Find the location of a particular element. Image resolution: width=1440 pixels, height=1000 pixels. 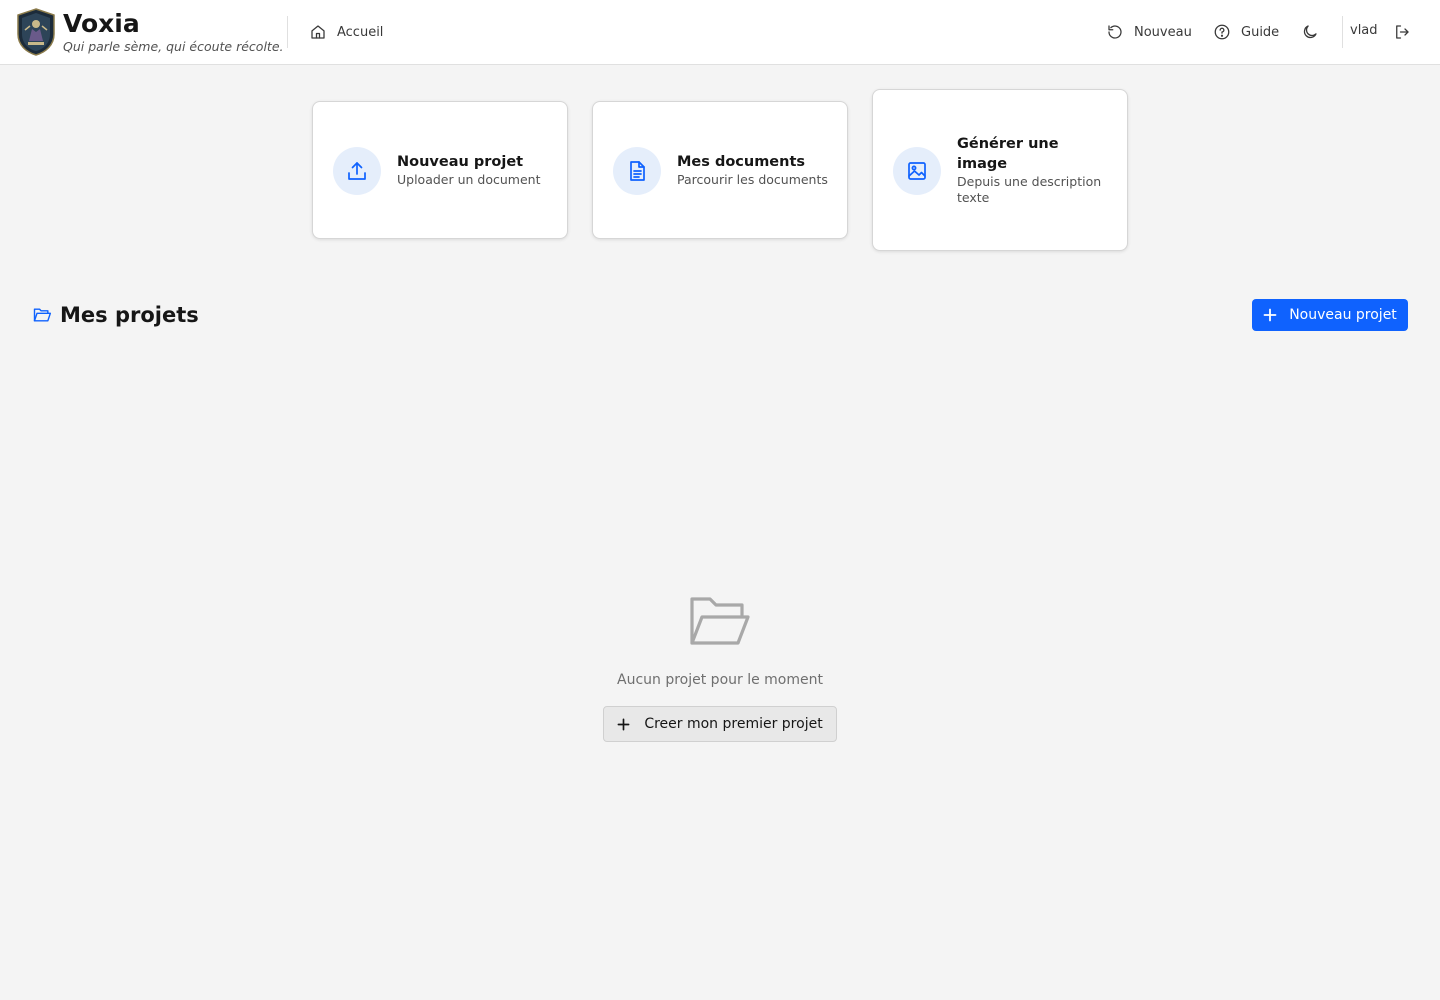

image-icon is located at coordinates (917, 171).